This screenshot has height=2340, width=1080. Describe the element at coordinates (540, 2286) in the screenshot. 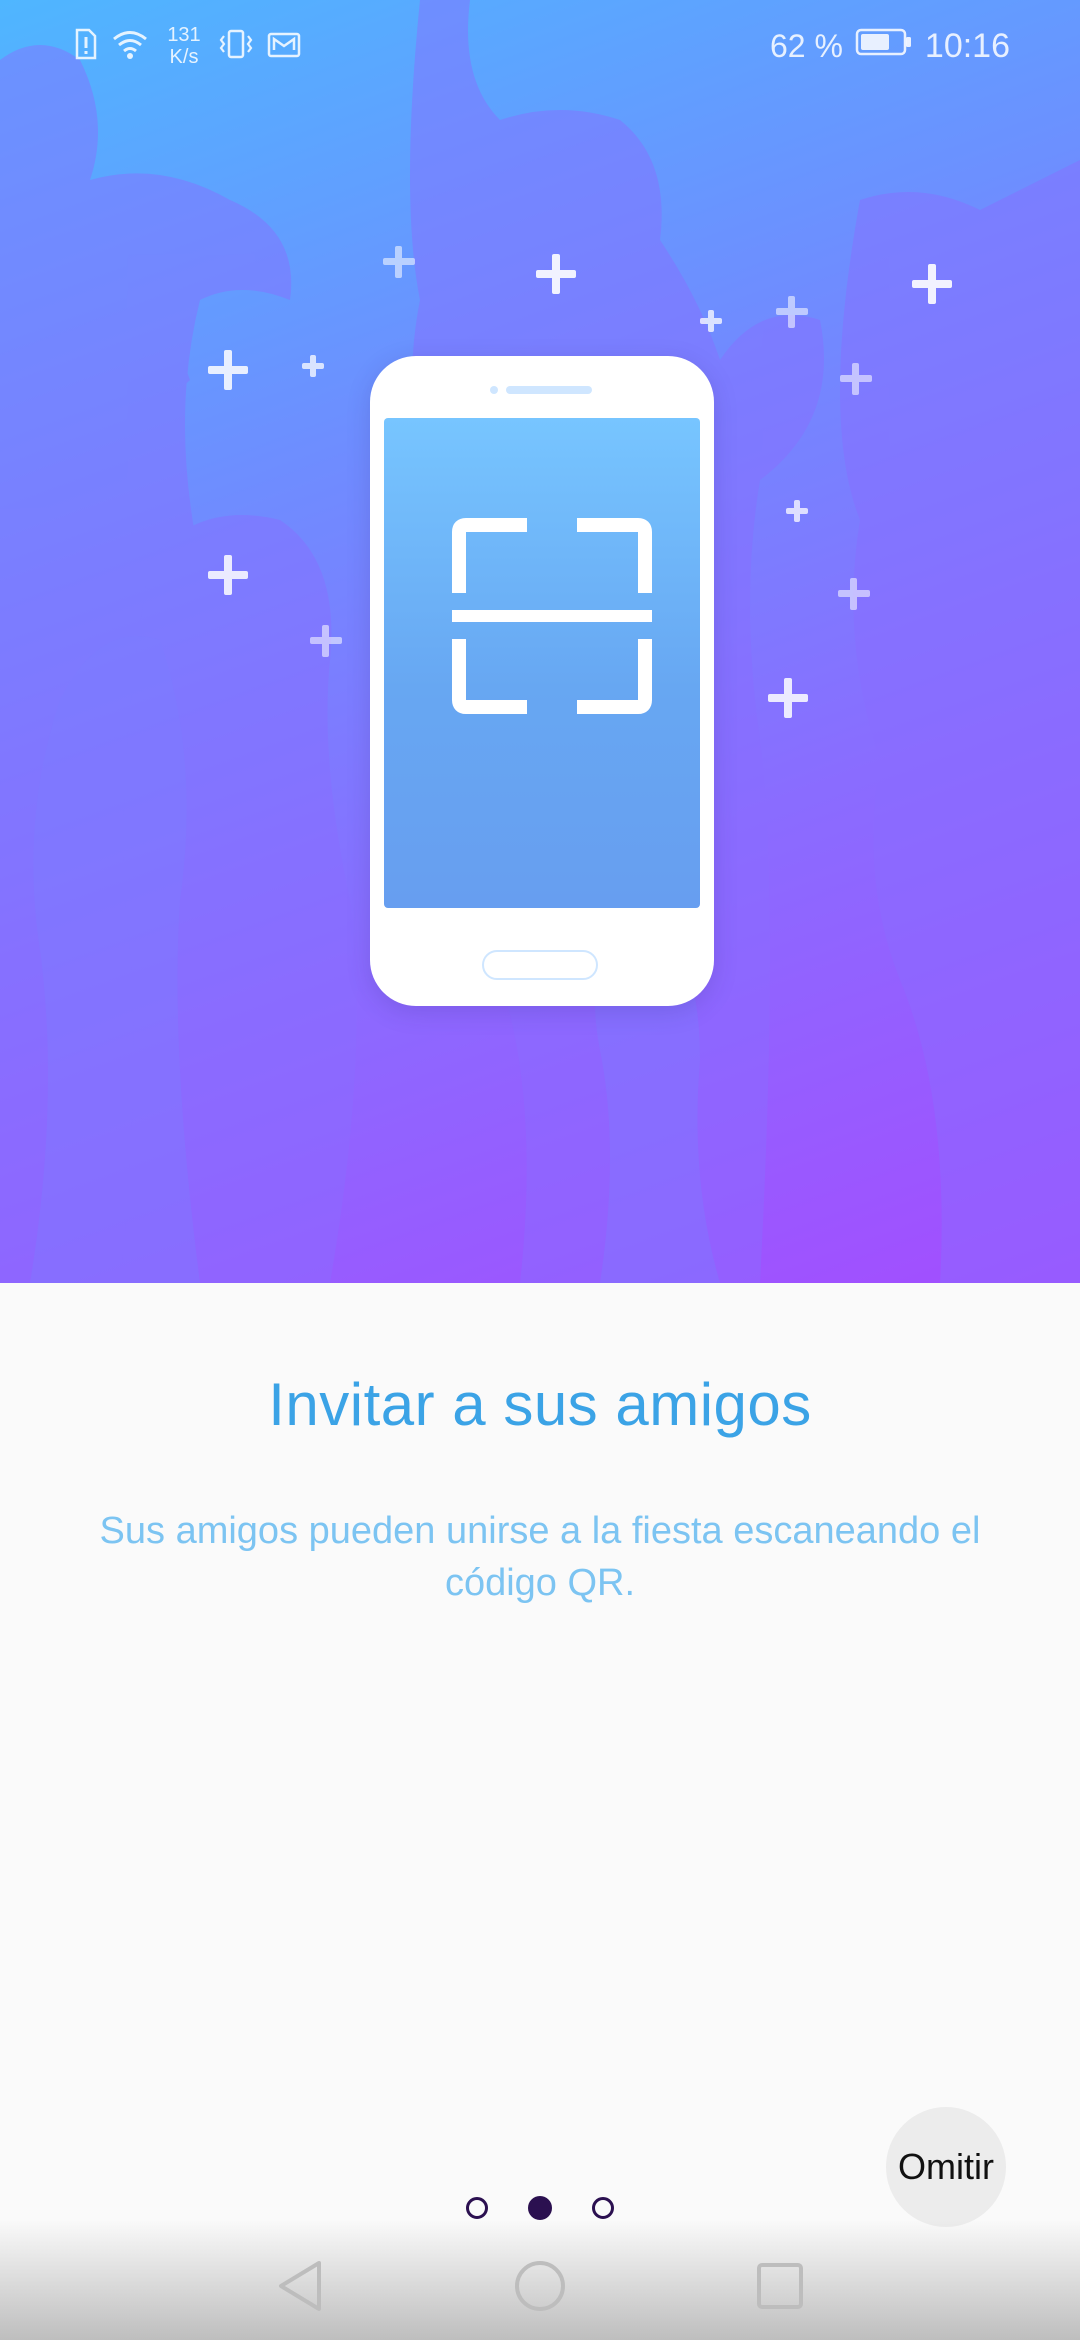

I see `home-icon` at that location.